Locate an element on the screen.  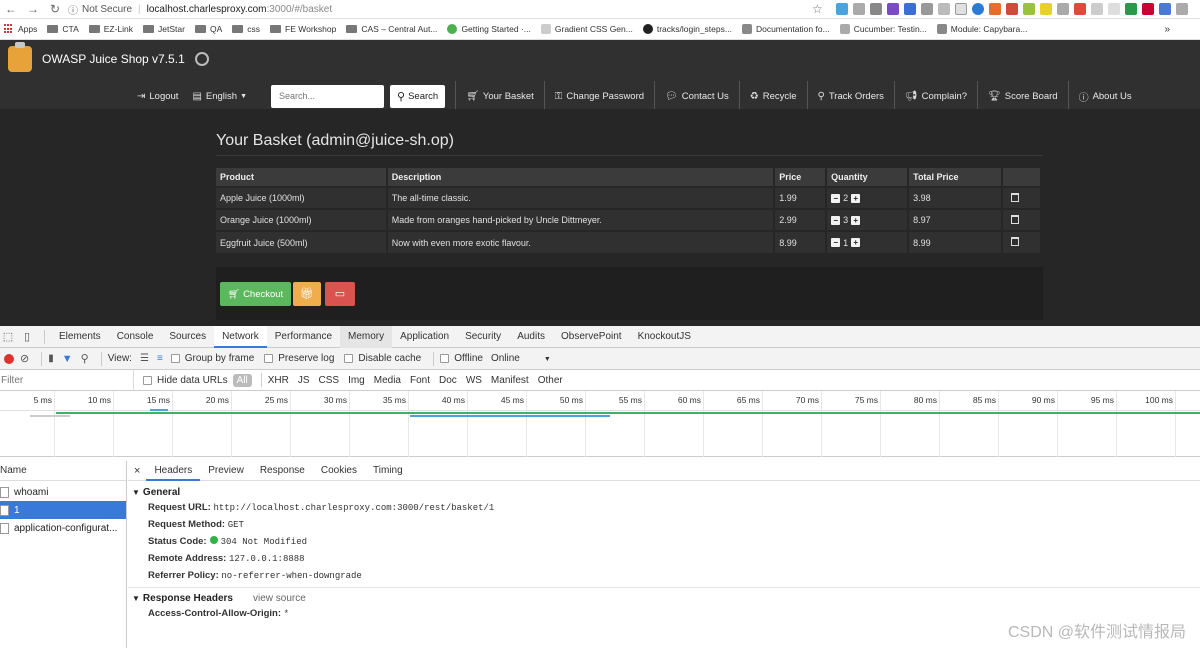
preserve-log-checkbox is located at coordinates (269, 358).